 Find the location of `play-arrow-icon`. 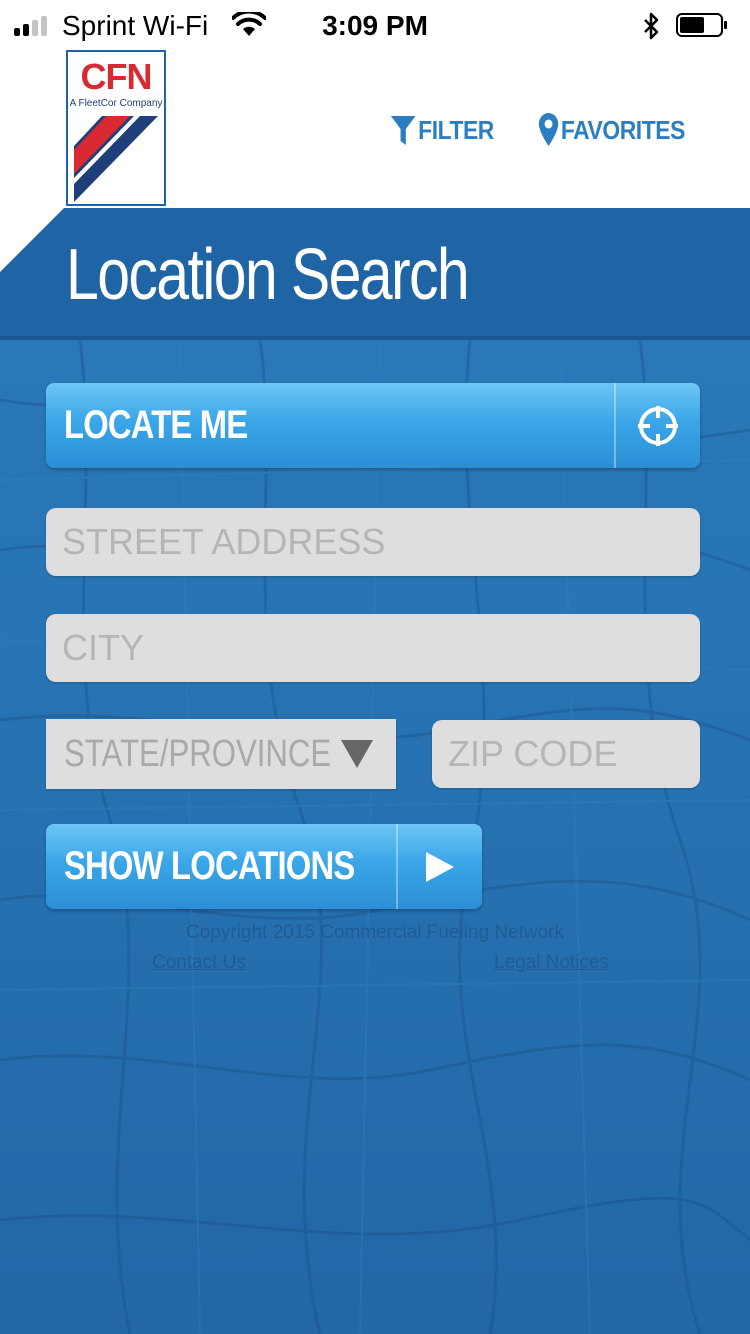

play-arrow-icon is located at coordinates (440, 866).